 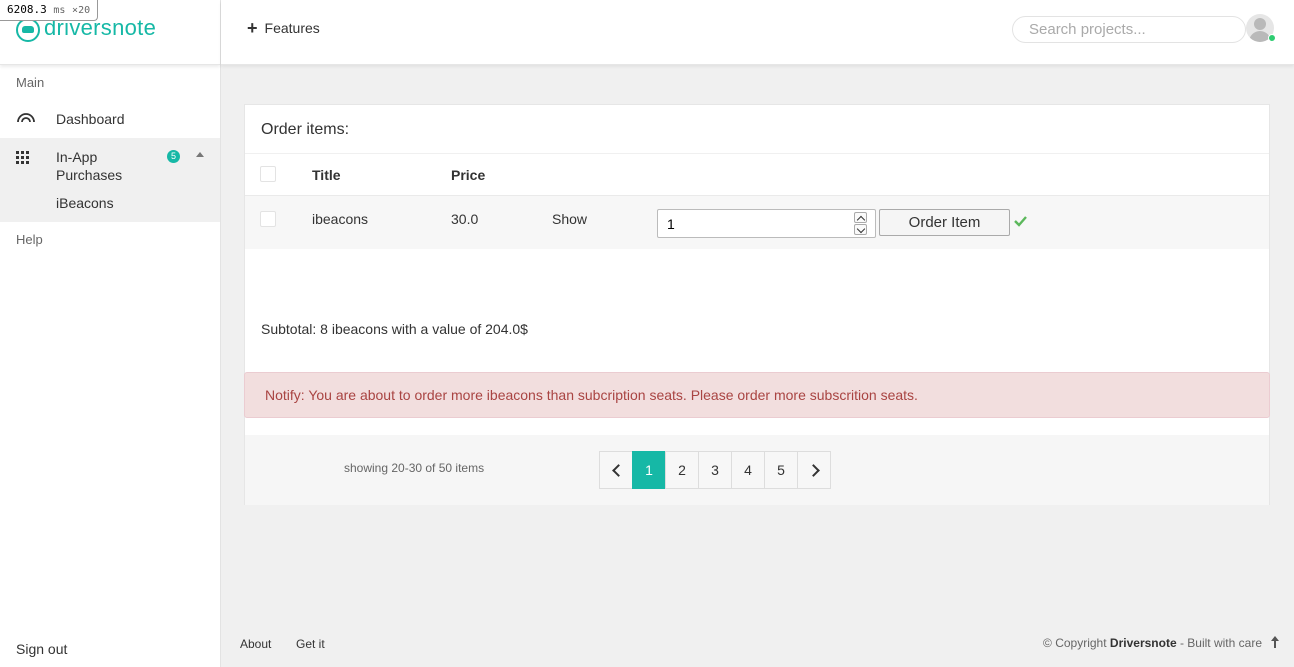 What do you see at coordinates (1020, 220) in the screenshot?
I see `checkmark-icon` at bounding box center [1020, 220].